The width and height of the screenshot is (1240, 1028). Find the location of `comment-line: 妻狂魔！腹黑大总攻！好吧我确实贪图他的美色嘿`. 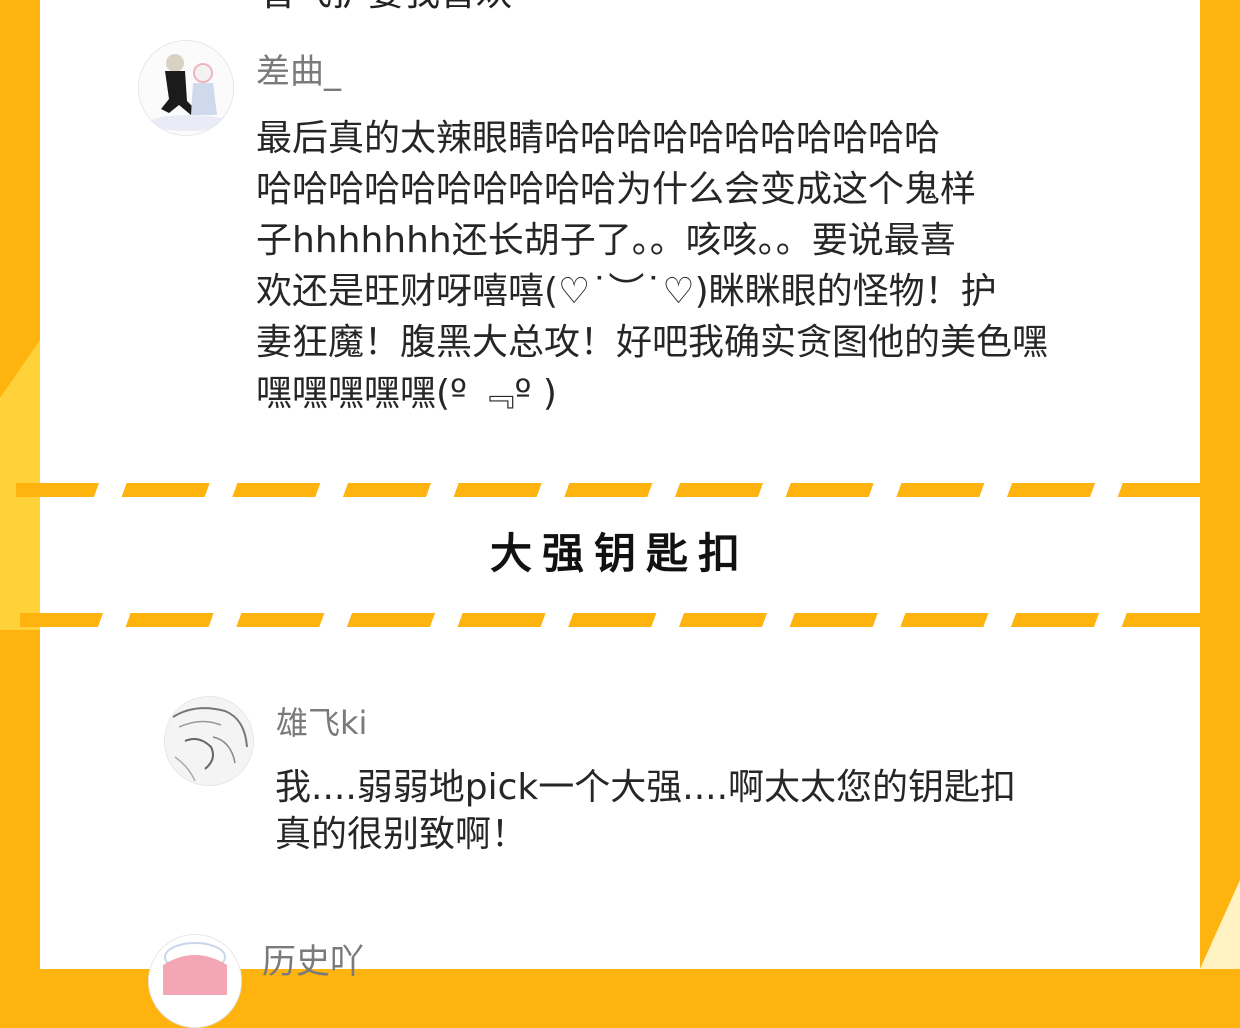

comment-line: 妻狂魔！腹黑大总攻！好吧我确实贪图他的美色嘿 is located at coordinates (652, 342).